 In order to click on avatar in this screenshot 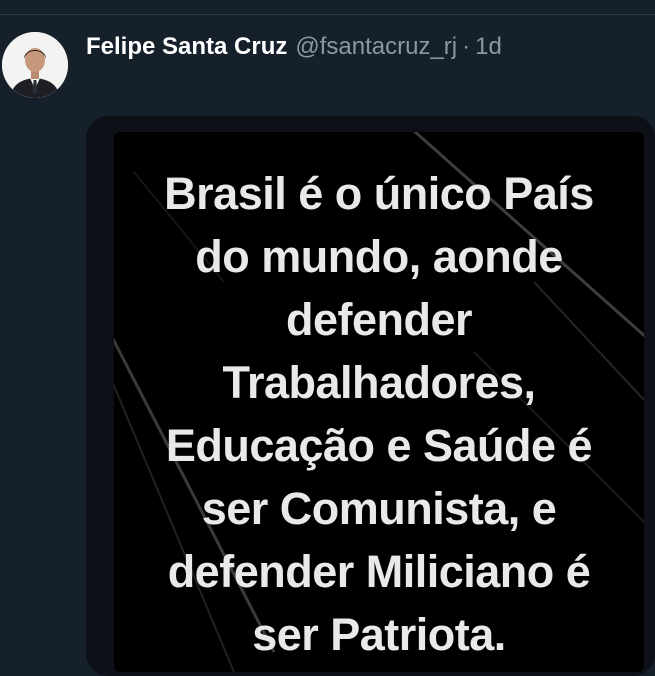, I will do `click(35, 65)`.